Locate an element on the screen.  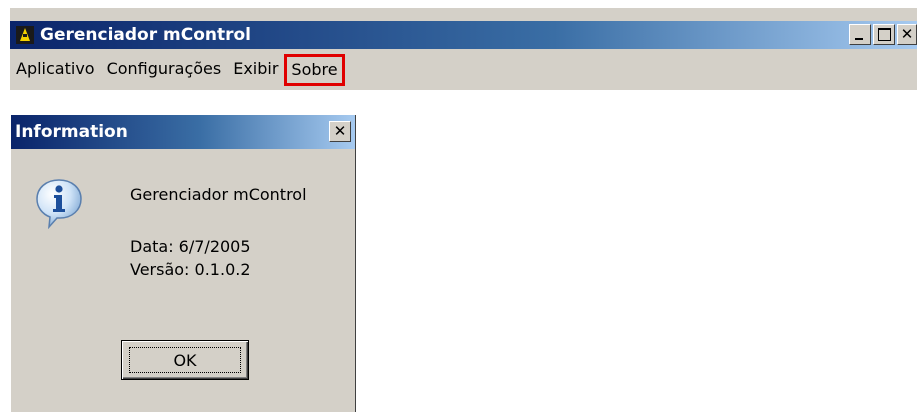
dialog-titlebar: Information ✕ is located at coordinates (183, 132).